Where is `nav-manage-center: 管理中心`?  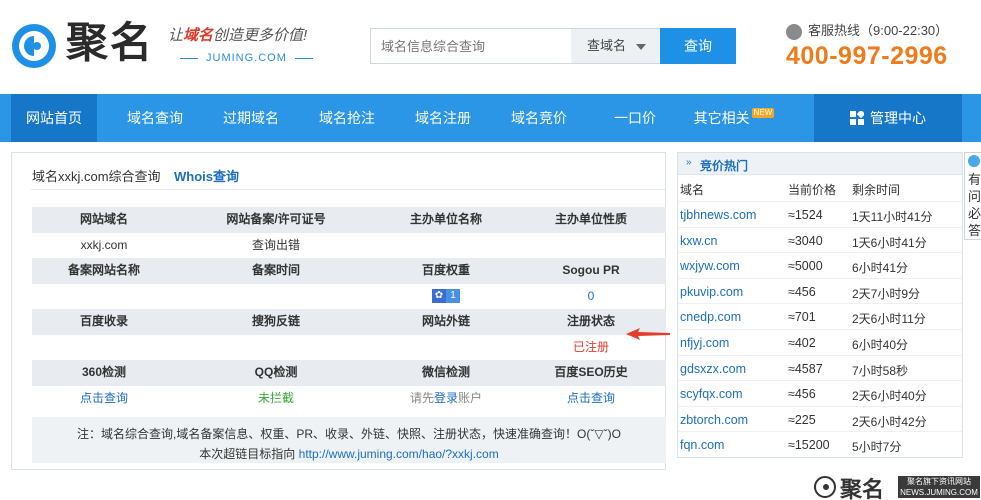
nav-manage-center: 管理中心 is located at coordinates (888, 118).